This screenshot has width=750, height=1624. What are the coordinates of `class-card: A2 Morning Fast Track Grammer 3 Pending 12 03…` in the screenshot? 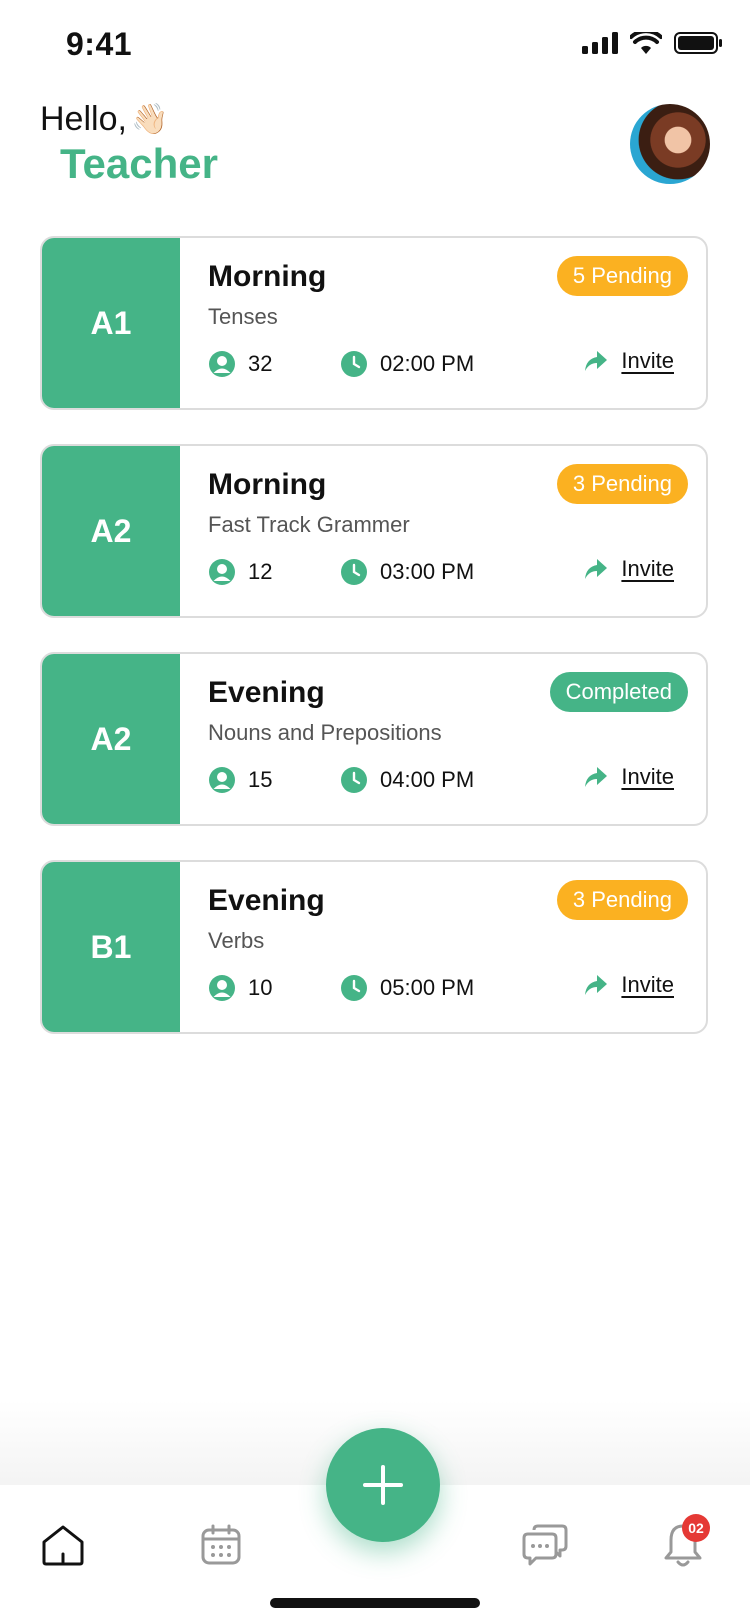 It's located at (374, 531).